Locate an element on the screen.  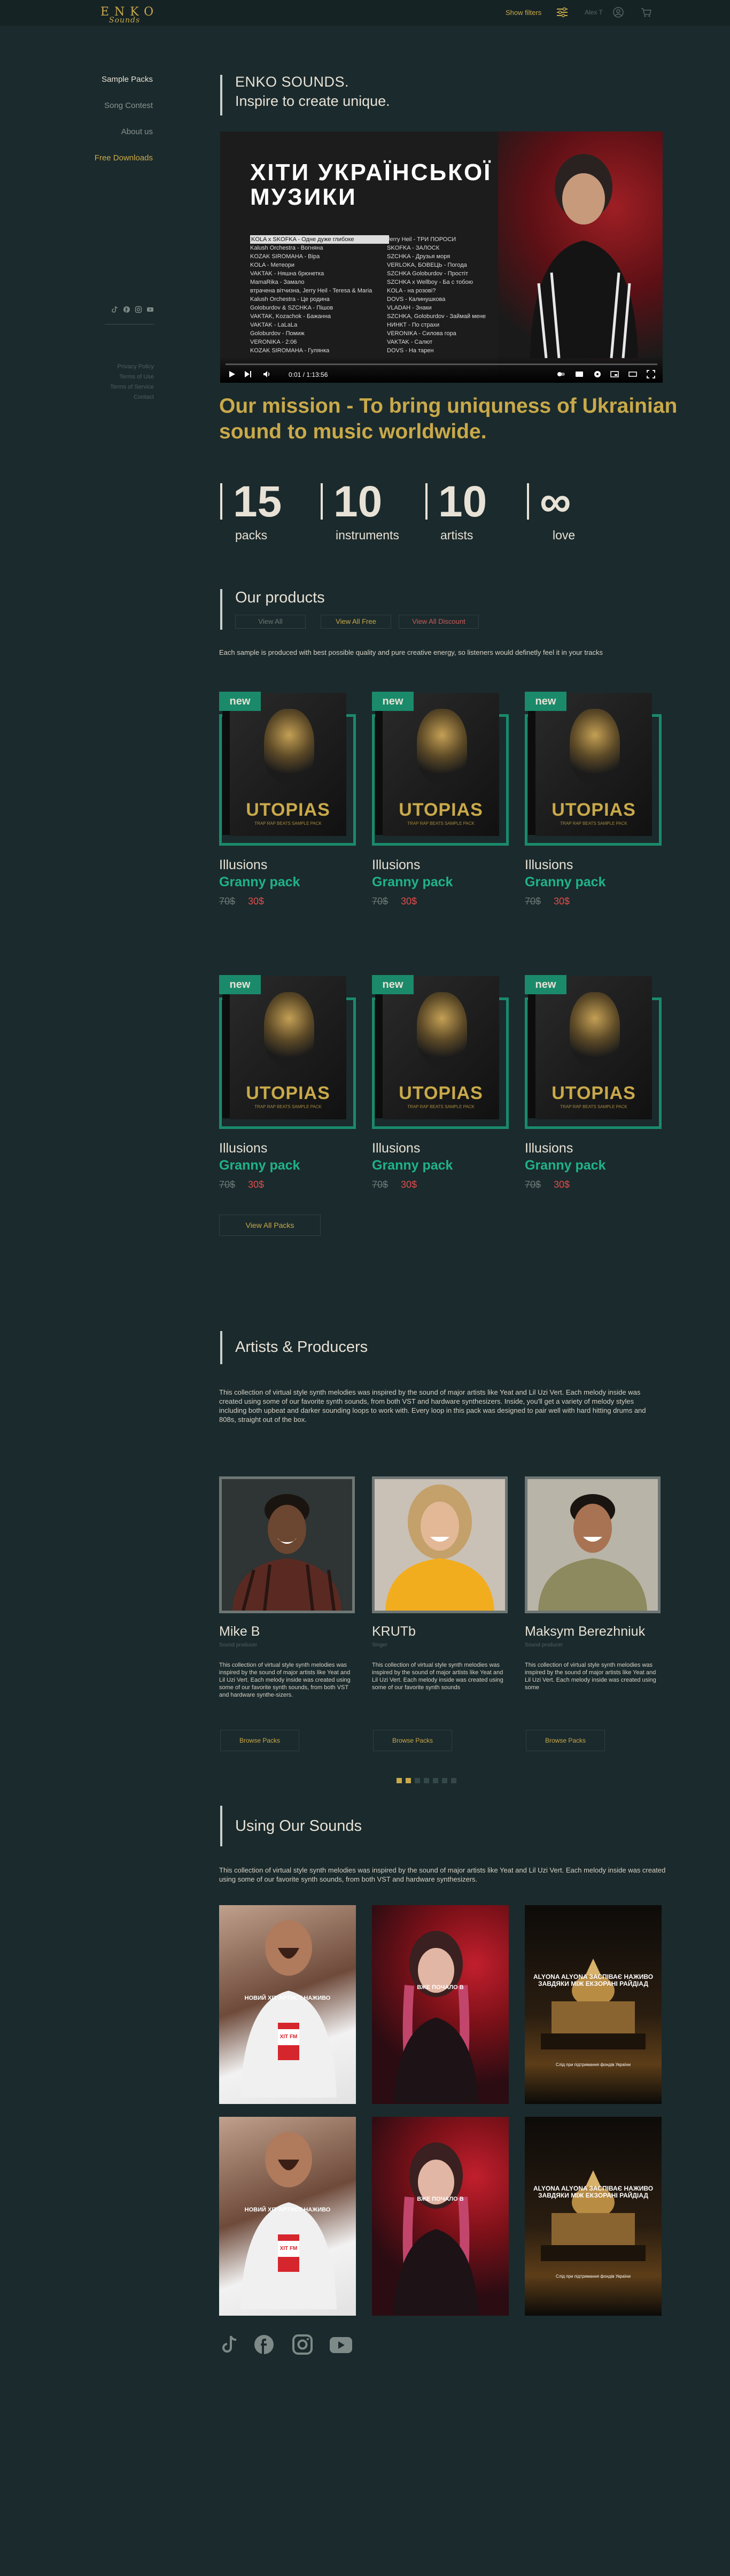
tab-view-all-free: View All Free is located at coordinates (356, 622).